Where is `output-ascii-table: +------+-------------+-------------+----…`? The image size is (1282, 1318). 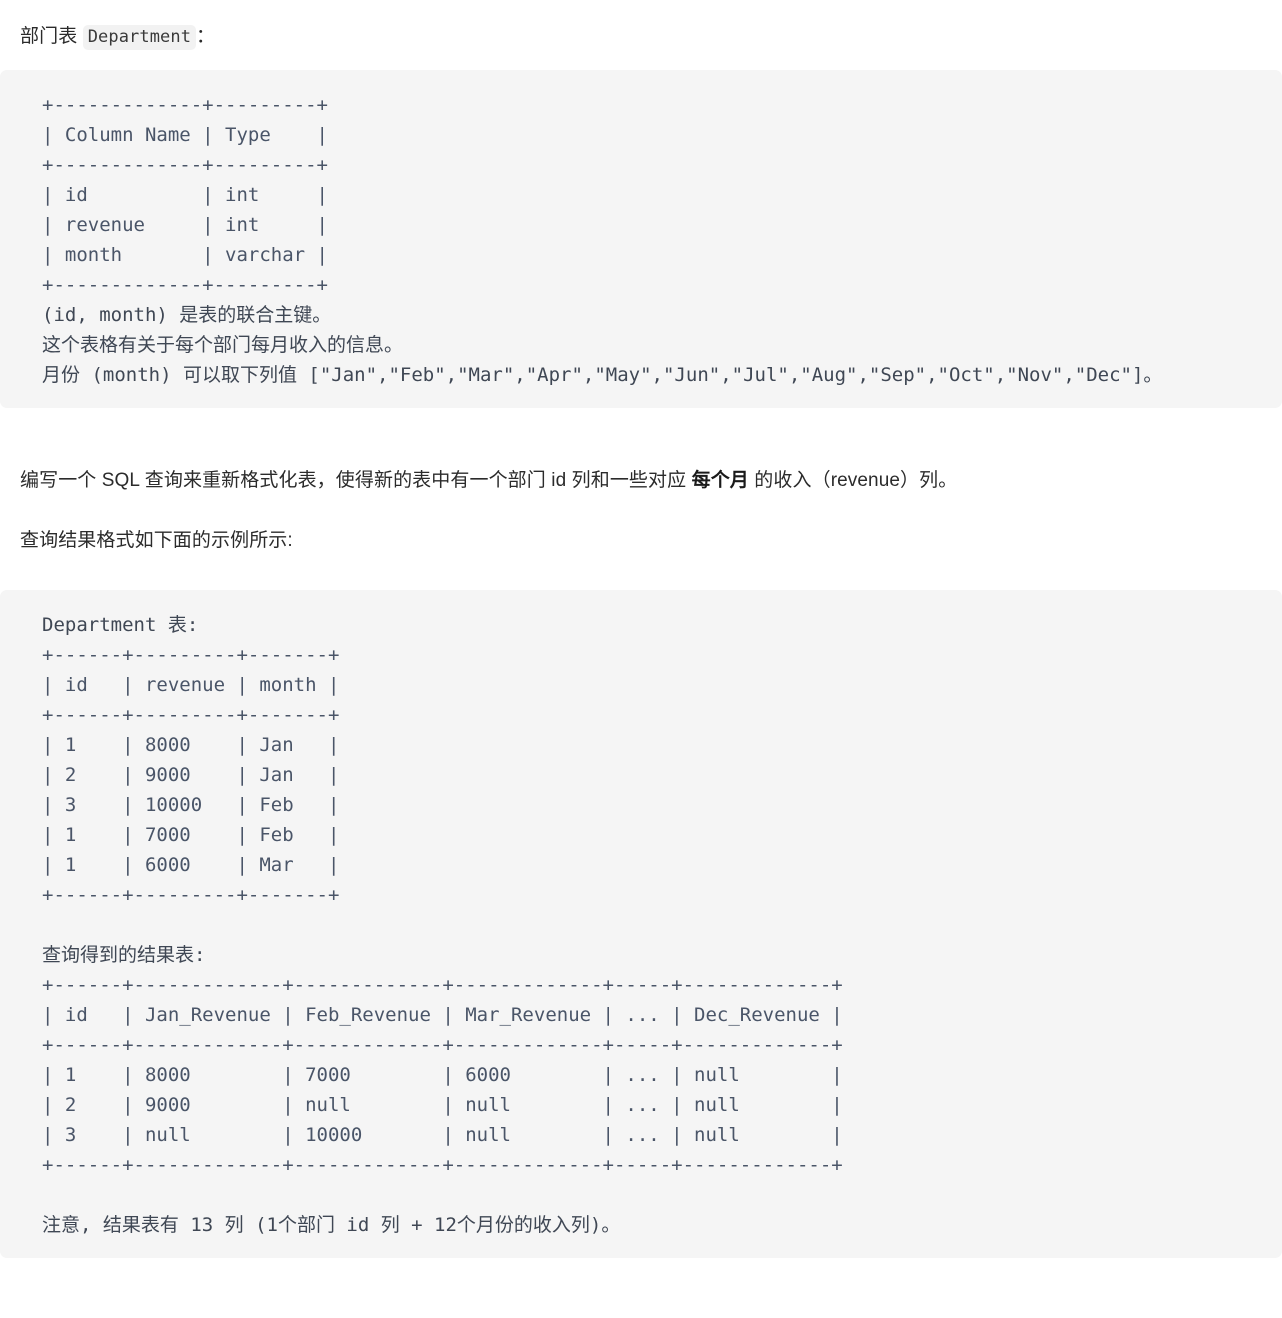
output-ascii-table: +------+-------------+-------------+----… is located at coordinates (442, 1075).